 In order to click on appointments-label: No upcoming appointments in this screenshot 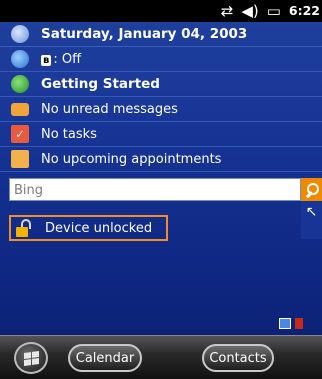, I will do `click(131, 159)`.